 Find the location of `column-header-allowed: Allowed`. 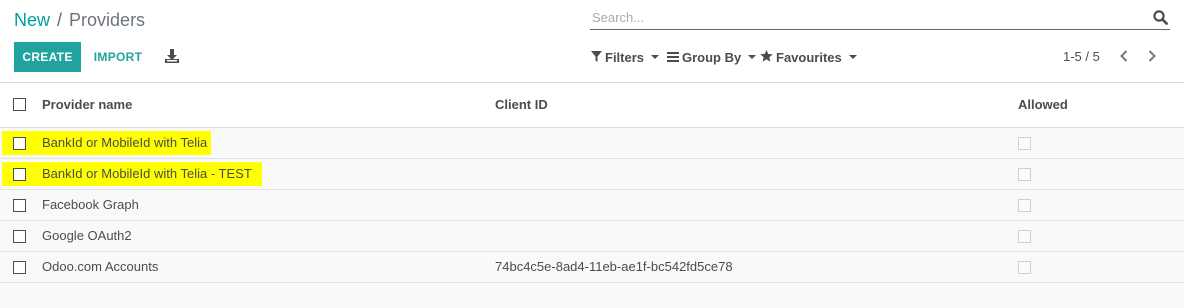

column-header-allowed: Allowed is located at coordinates (1043, 104).